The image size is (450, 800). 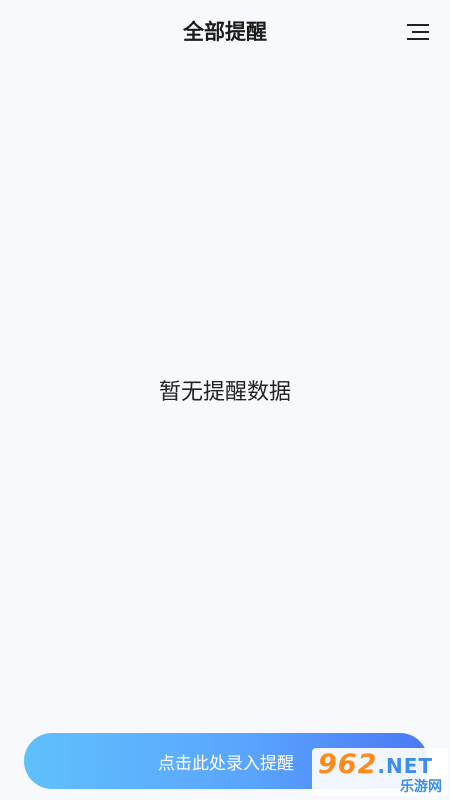 I want to click on add-reminder-button-label: 点击此处录入提醒, so click(x=226, y=763).